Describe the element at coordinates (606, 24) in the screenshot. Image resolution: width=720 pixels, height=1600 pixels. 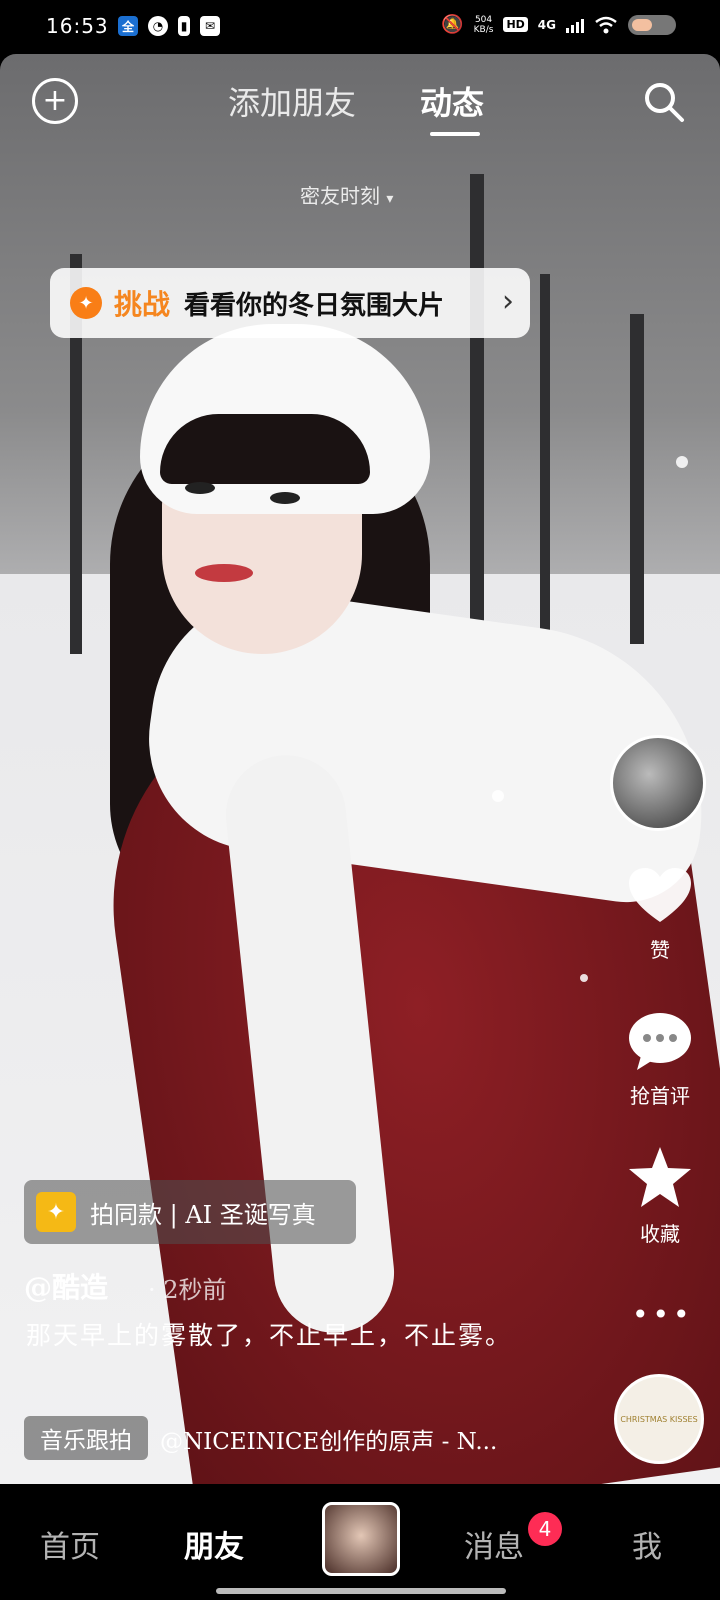
I see `wifi-icon` at that location.